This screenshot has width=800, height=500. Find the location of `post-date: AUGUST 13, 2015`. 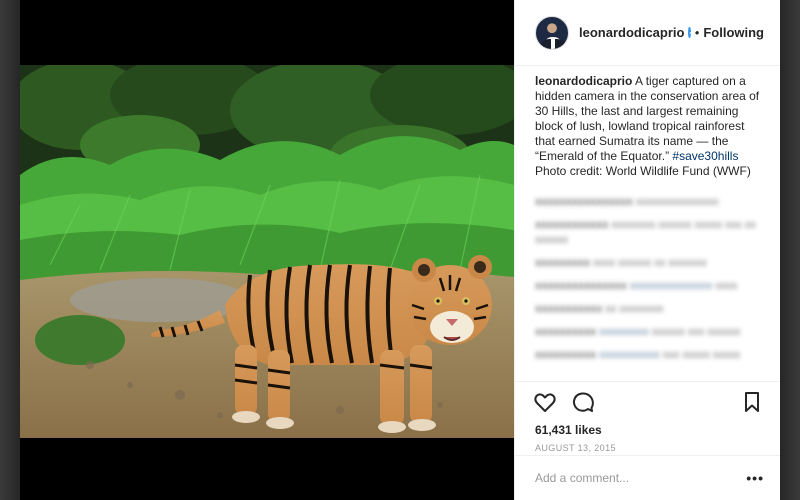

post-date: AUGUST 13, 2015 is located at coordinates (647, 446).